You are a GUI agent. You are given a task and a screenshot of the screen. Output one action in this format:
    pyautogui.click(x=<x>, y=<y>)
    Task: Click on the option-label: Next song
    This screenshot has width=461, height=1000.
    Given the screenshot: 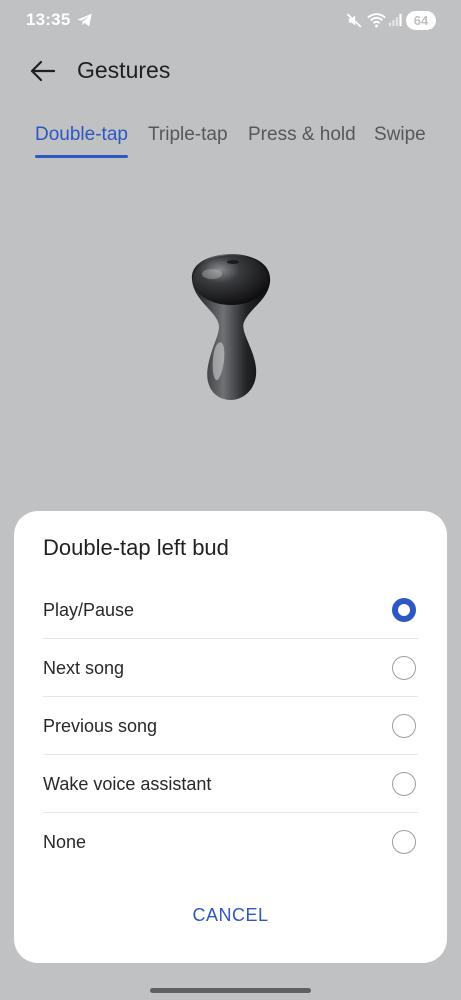 What is the action you would take?
    pyautogui.click(x=84, y=668)
    